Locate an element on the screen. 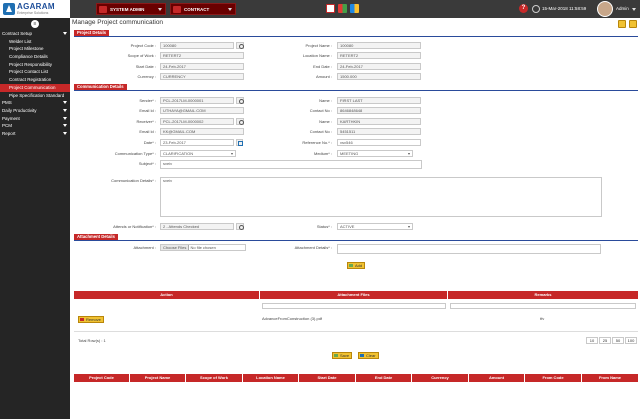  project-code-field: 100080 is located at coordinates (197, 45).